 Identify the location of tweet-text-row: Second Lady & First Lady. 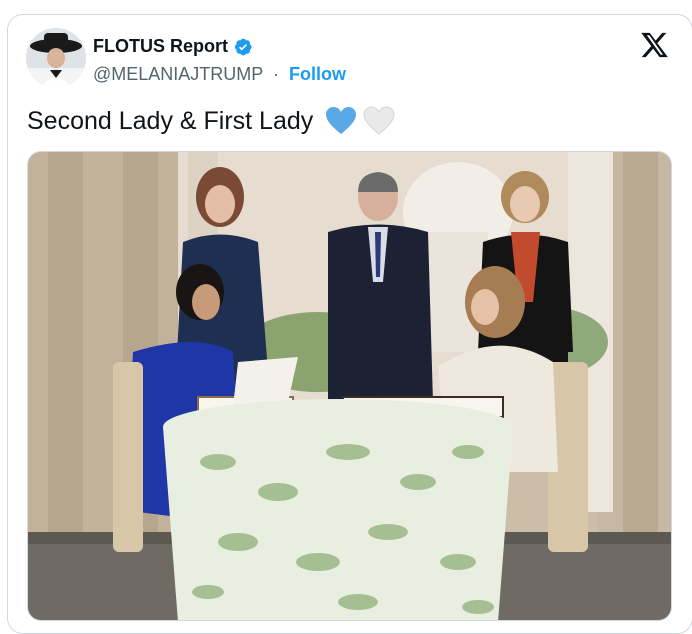
(211, 121).